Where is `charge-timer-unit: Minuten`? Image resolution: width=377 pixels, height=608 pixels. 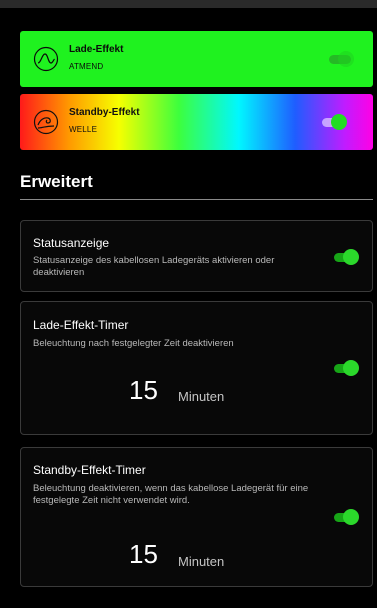 charge-timer-unit: Minuten is located at coordinates (201, 396).